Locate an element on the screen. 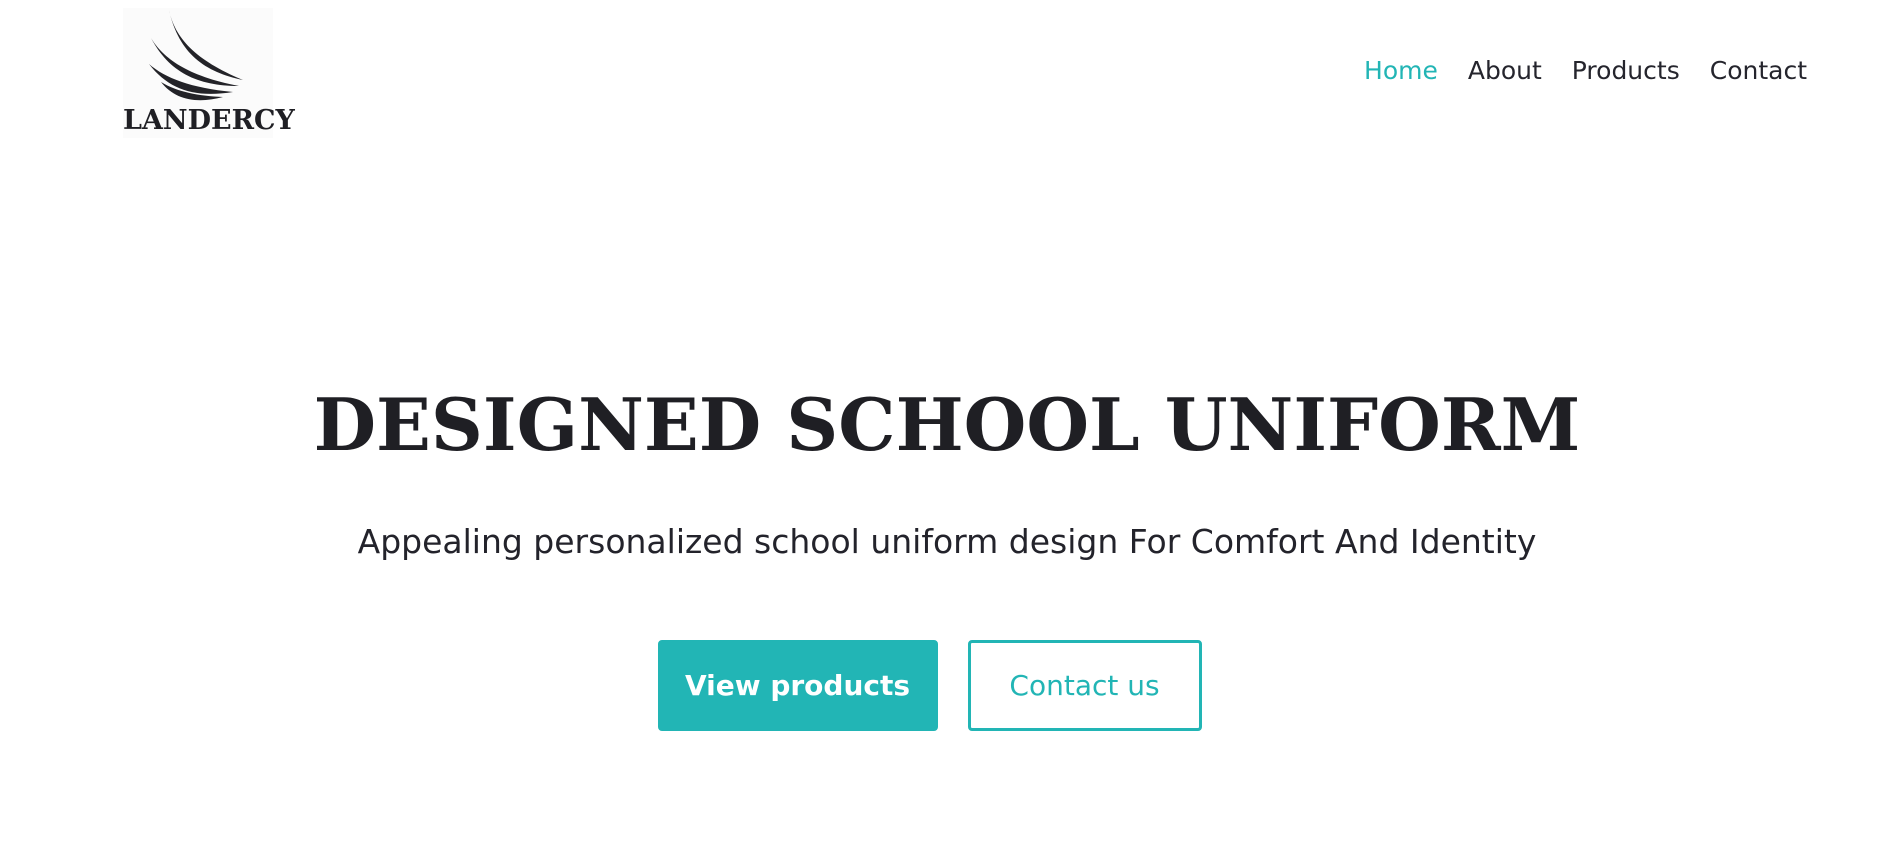 Image resolution: width=1894 pixels, height=860 pixels. wing-icon is located at coordinates (196, 55).